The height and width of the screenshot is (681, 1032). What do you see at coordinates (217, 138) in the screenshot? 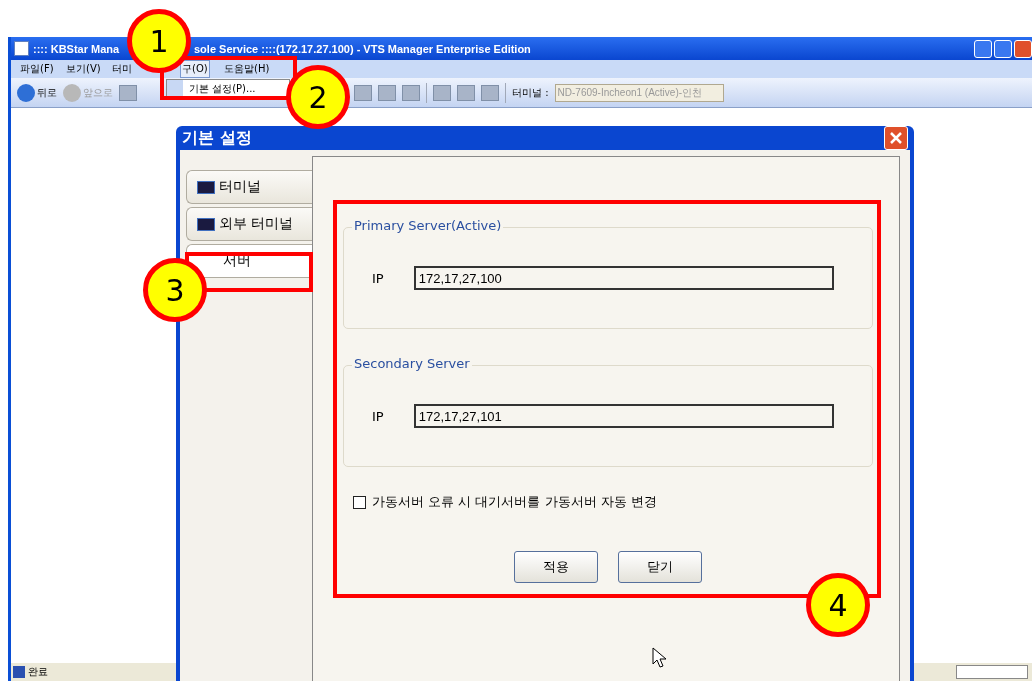
I see `dialog-title: 기본 설정` at bounding box center [217, 138].